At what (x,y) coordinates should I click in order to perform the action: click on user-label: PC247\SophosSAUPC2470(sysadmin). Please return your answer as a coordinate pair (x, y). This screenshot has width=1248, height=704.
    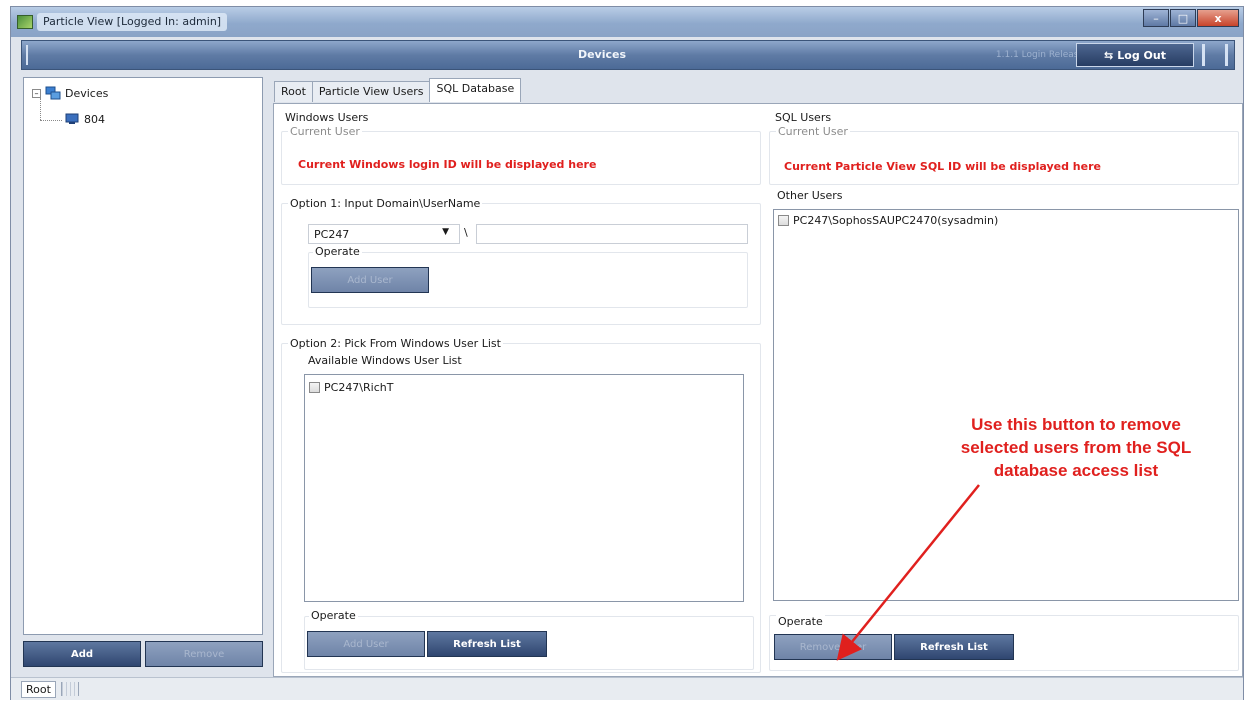
    Looking at the image, I should click on (896, 220).